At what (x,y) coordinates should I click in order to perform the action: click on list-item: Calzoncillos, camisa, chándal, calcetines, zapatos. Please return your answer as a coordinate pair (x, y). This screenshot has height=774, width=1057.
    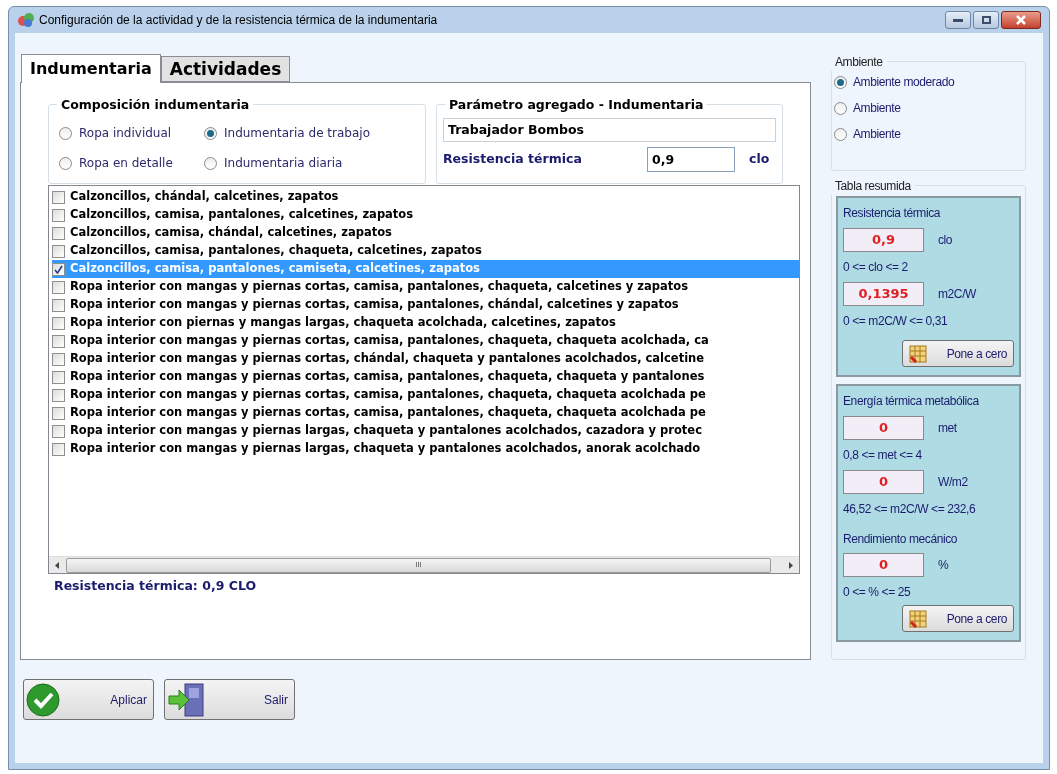
    Looking at the image, I should click on (425, 233).